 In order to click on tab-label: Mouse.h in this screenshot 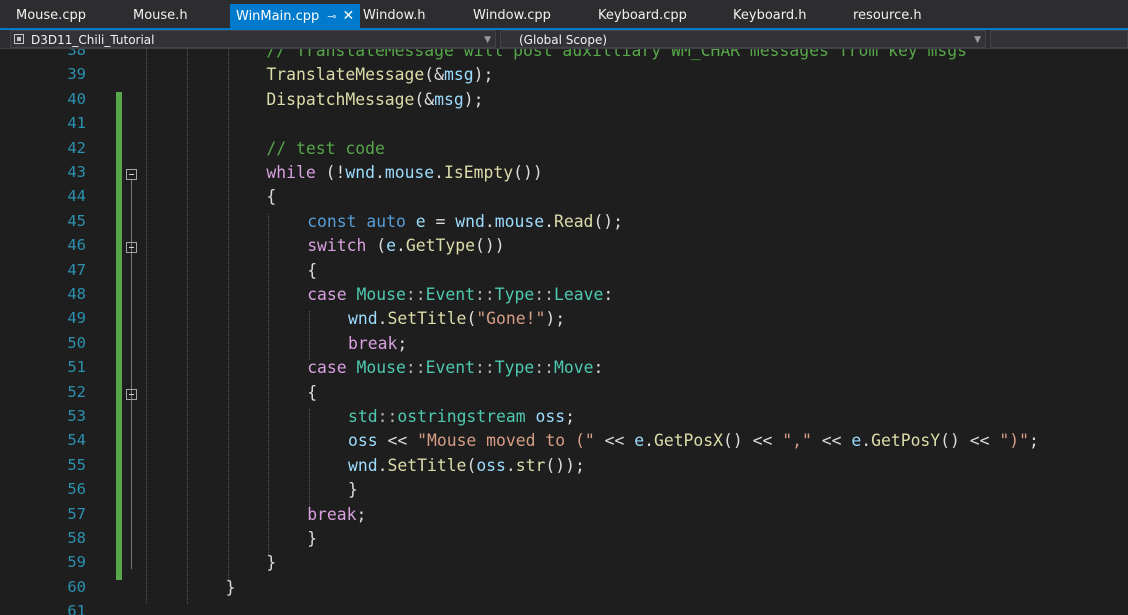, I will do `click(160, 15)`.